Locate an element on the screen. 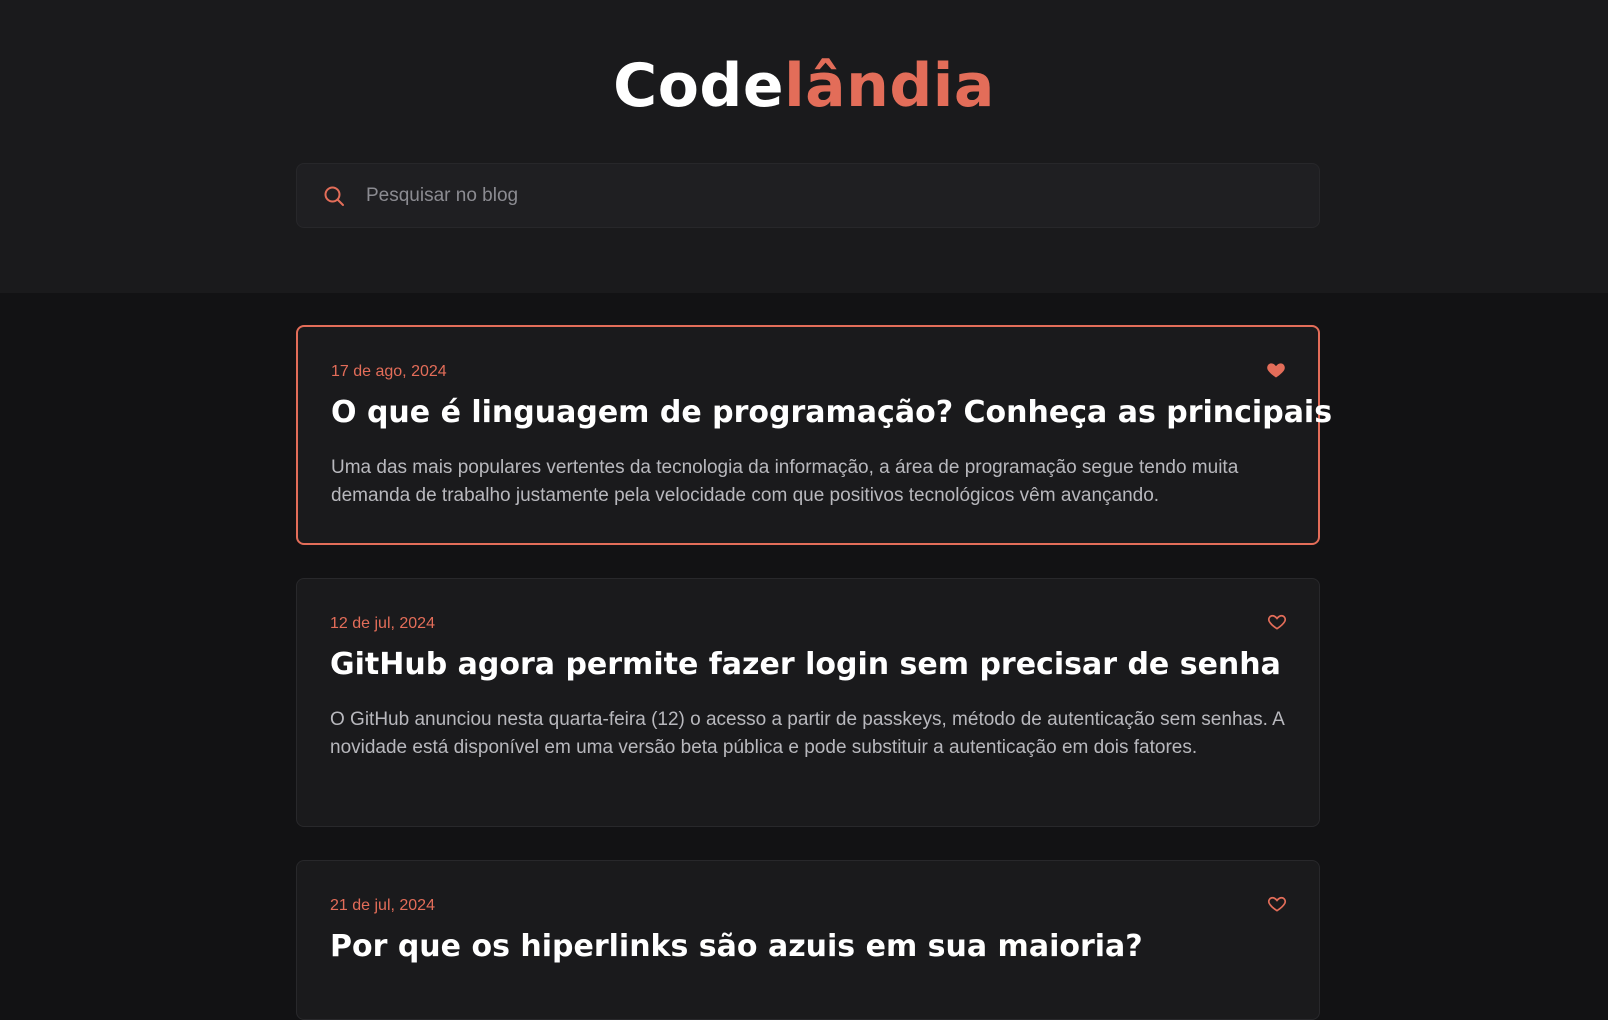  search-input is located at coordinates (826, 195).